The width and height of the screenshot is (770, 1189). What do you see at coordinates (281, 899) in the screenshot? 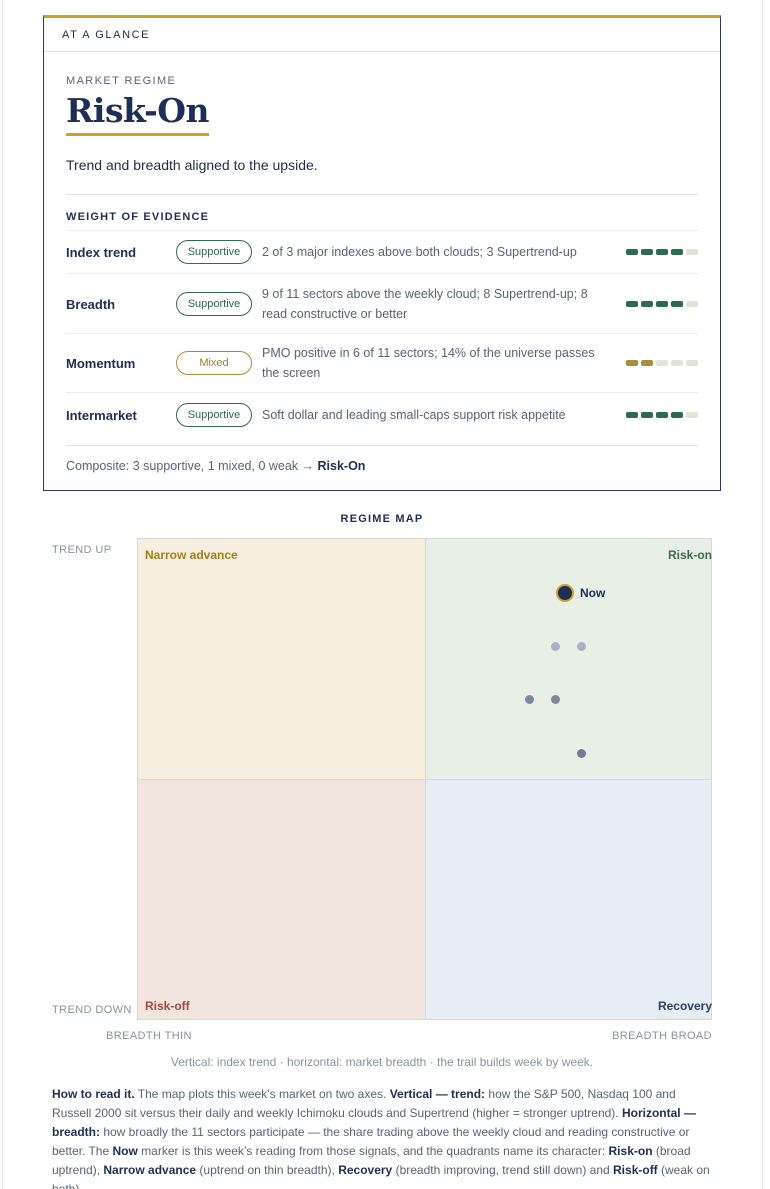
I see `quadrant-risk-off` at bounding box center [281, 899].